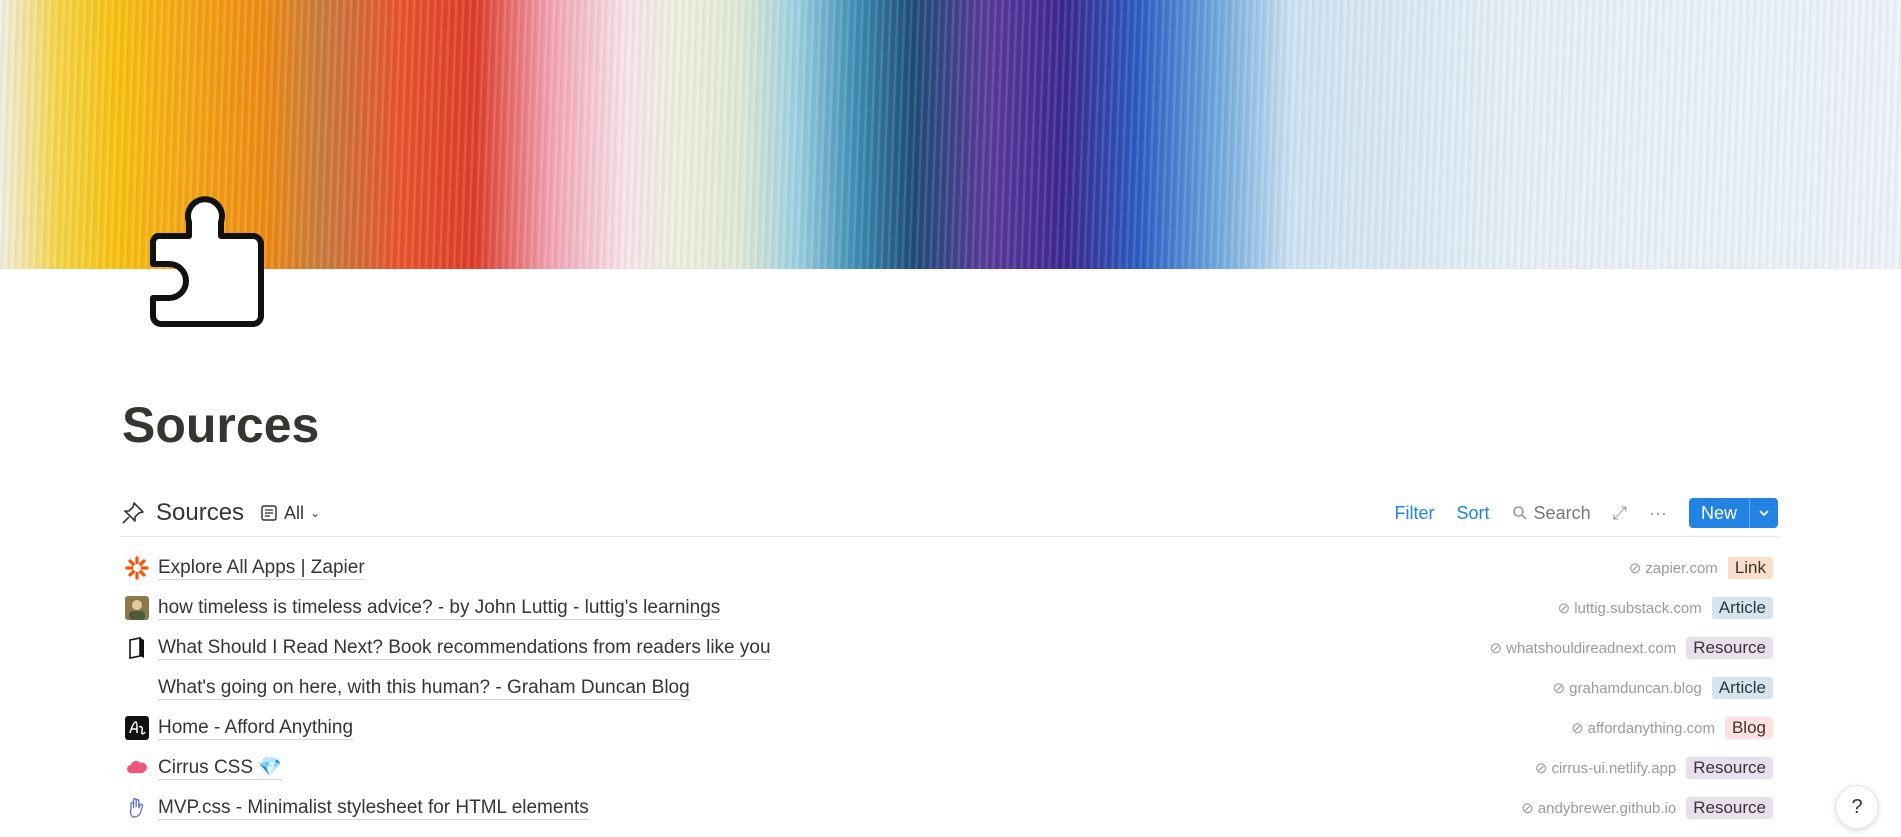  Describe the element at coordinates (137, 608) in the screenshot. I see `avatar-icon` at that location.